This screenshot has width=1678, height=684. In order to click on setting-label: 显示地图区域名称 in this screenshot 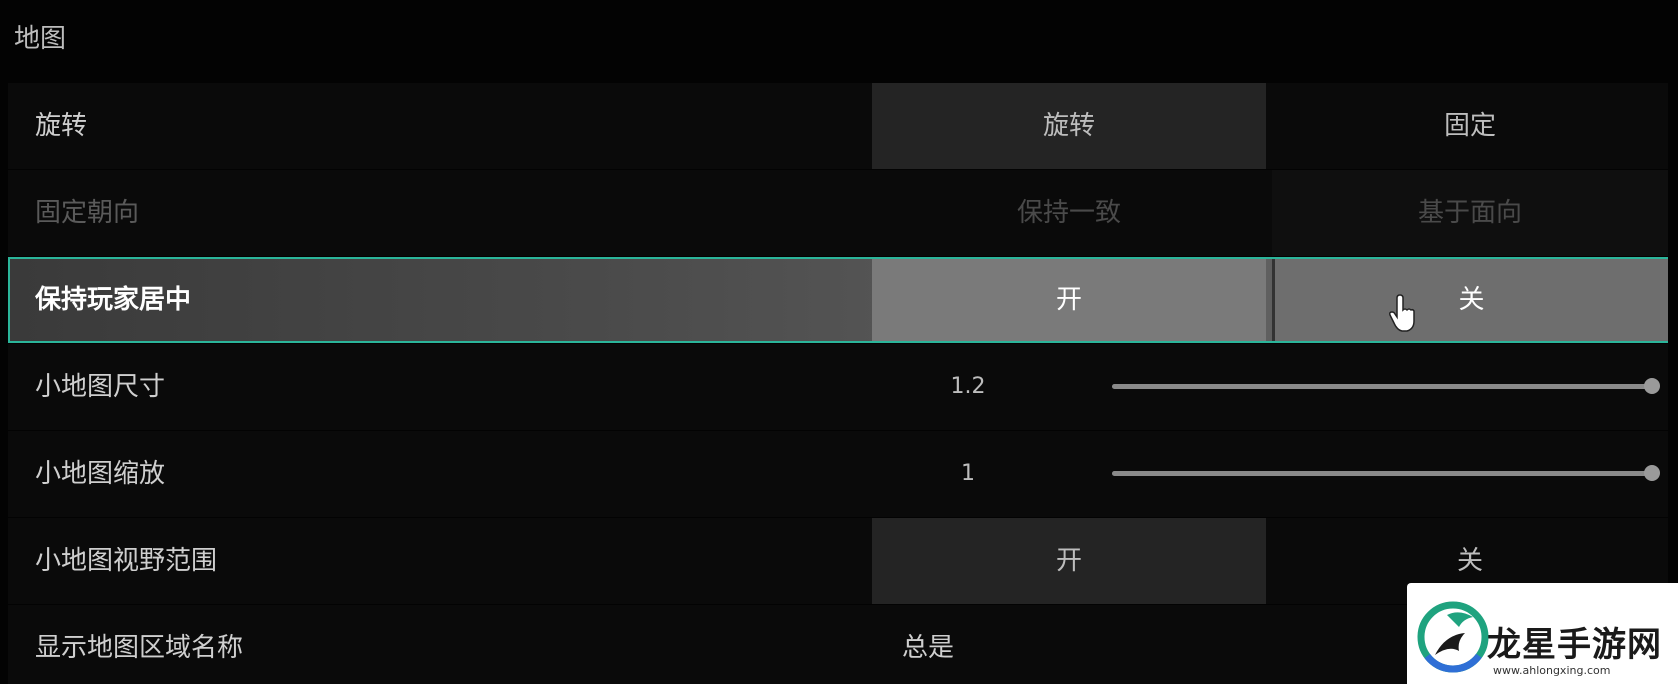, I will do `click(139, 648)`.